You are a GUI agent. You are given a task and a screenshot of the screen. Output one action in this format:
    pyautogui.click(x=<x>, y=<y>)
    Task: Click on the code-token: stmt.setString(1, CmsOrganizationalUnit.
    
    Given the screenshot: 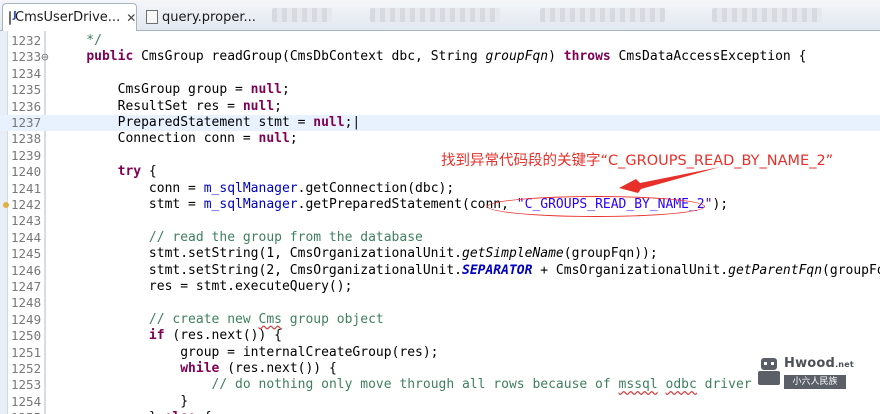 What is the action you would take?
    pyautogui.click(x=258, y=254)
    